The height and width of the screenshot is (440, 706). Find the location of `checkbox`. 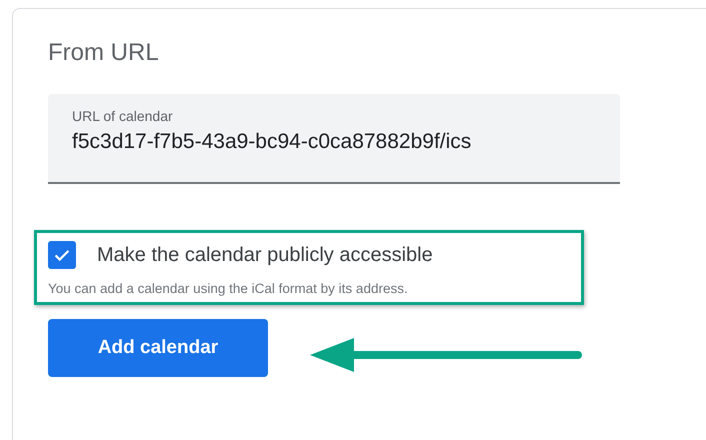

checkbox is located at coordinates (62, 255).